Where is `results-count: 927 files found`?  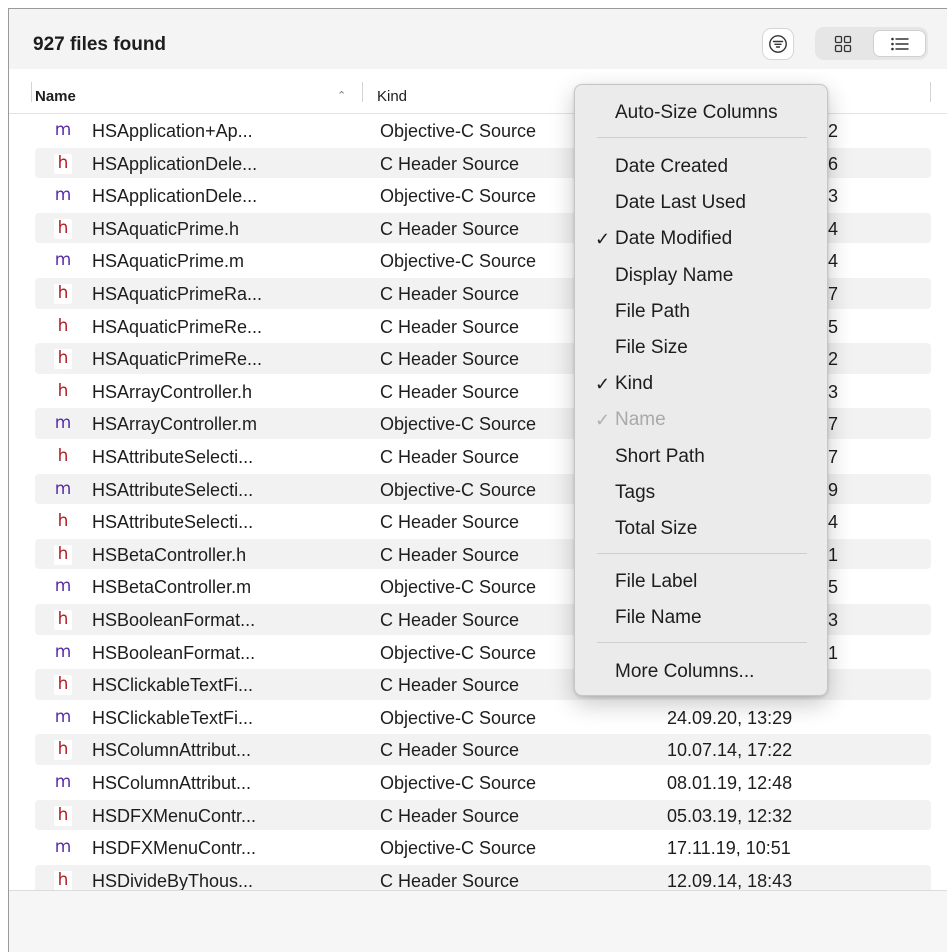
results-count: 927 files found is located at coordinates (100, 44).